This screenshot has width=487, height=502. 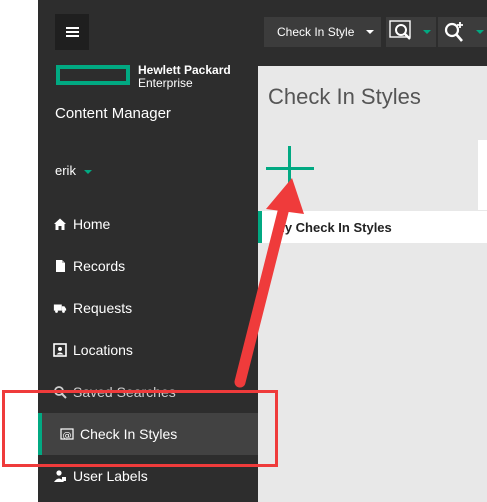 What do you see at coordinates (99, 266) in the screenshot?
I see `sidebar-item-label: Records` at bounding box center [99, 266].